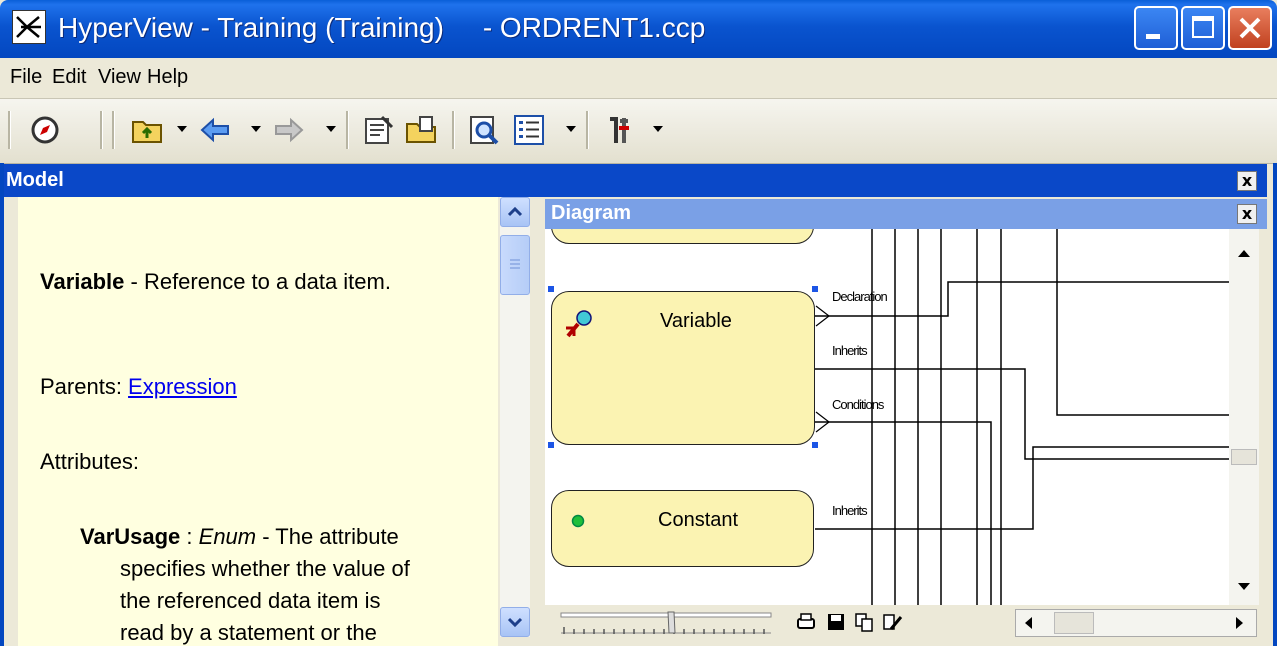 The height and width of the screenshot is (646, 1277). Describe the element at coordinates (1275, 404) in the screenshot. I see `window-border-right` at that location.